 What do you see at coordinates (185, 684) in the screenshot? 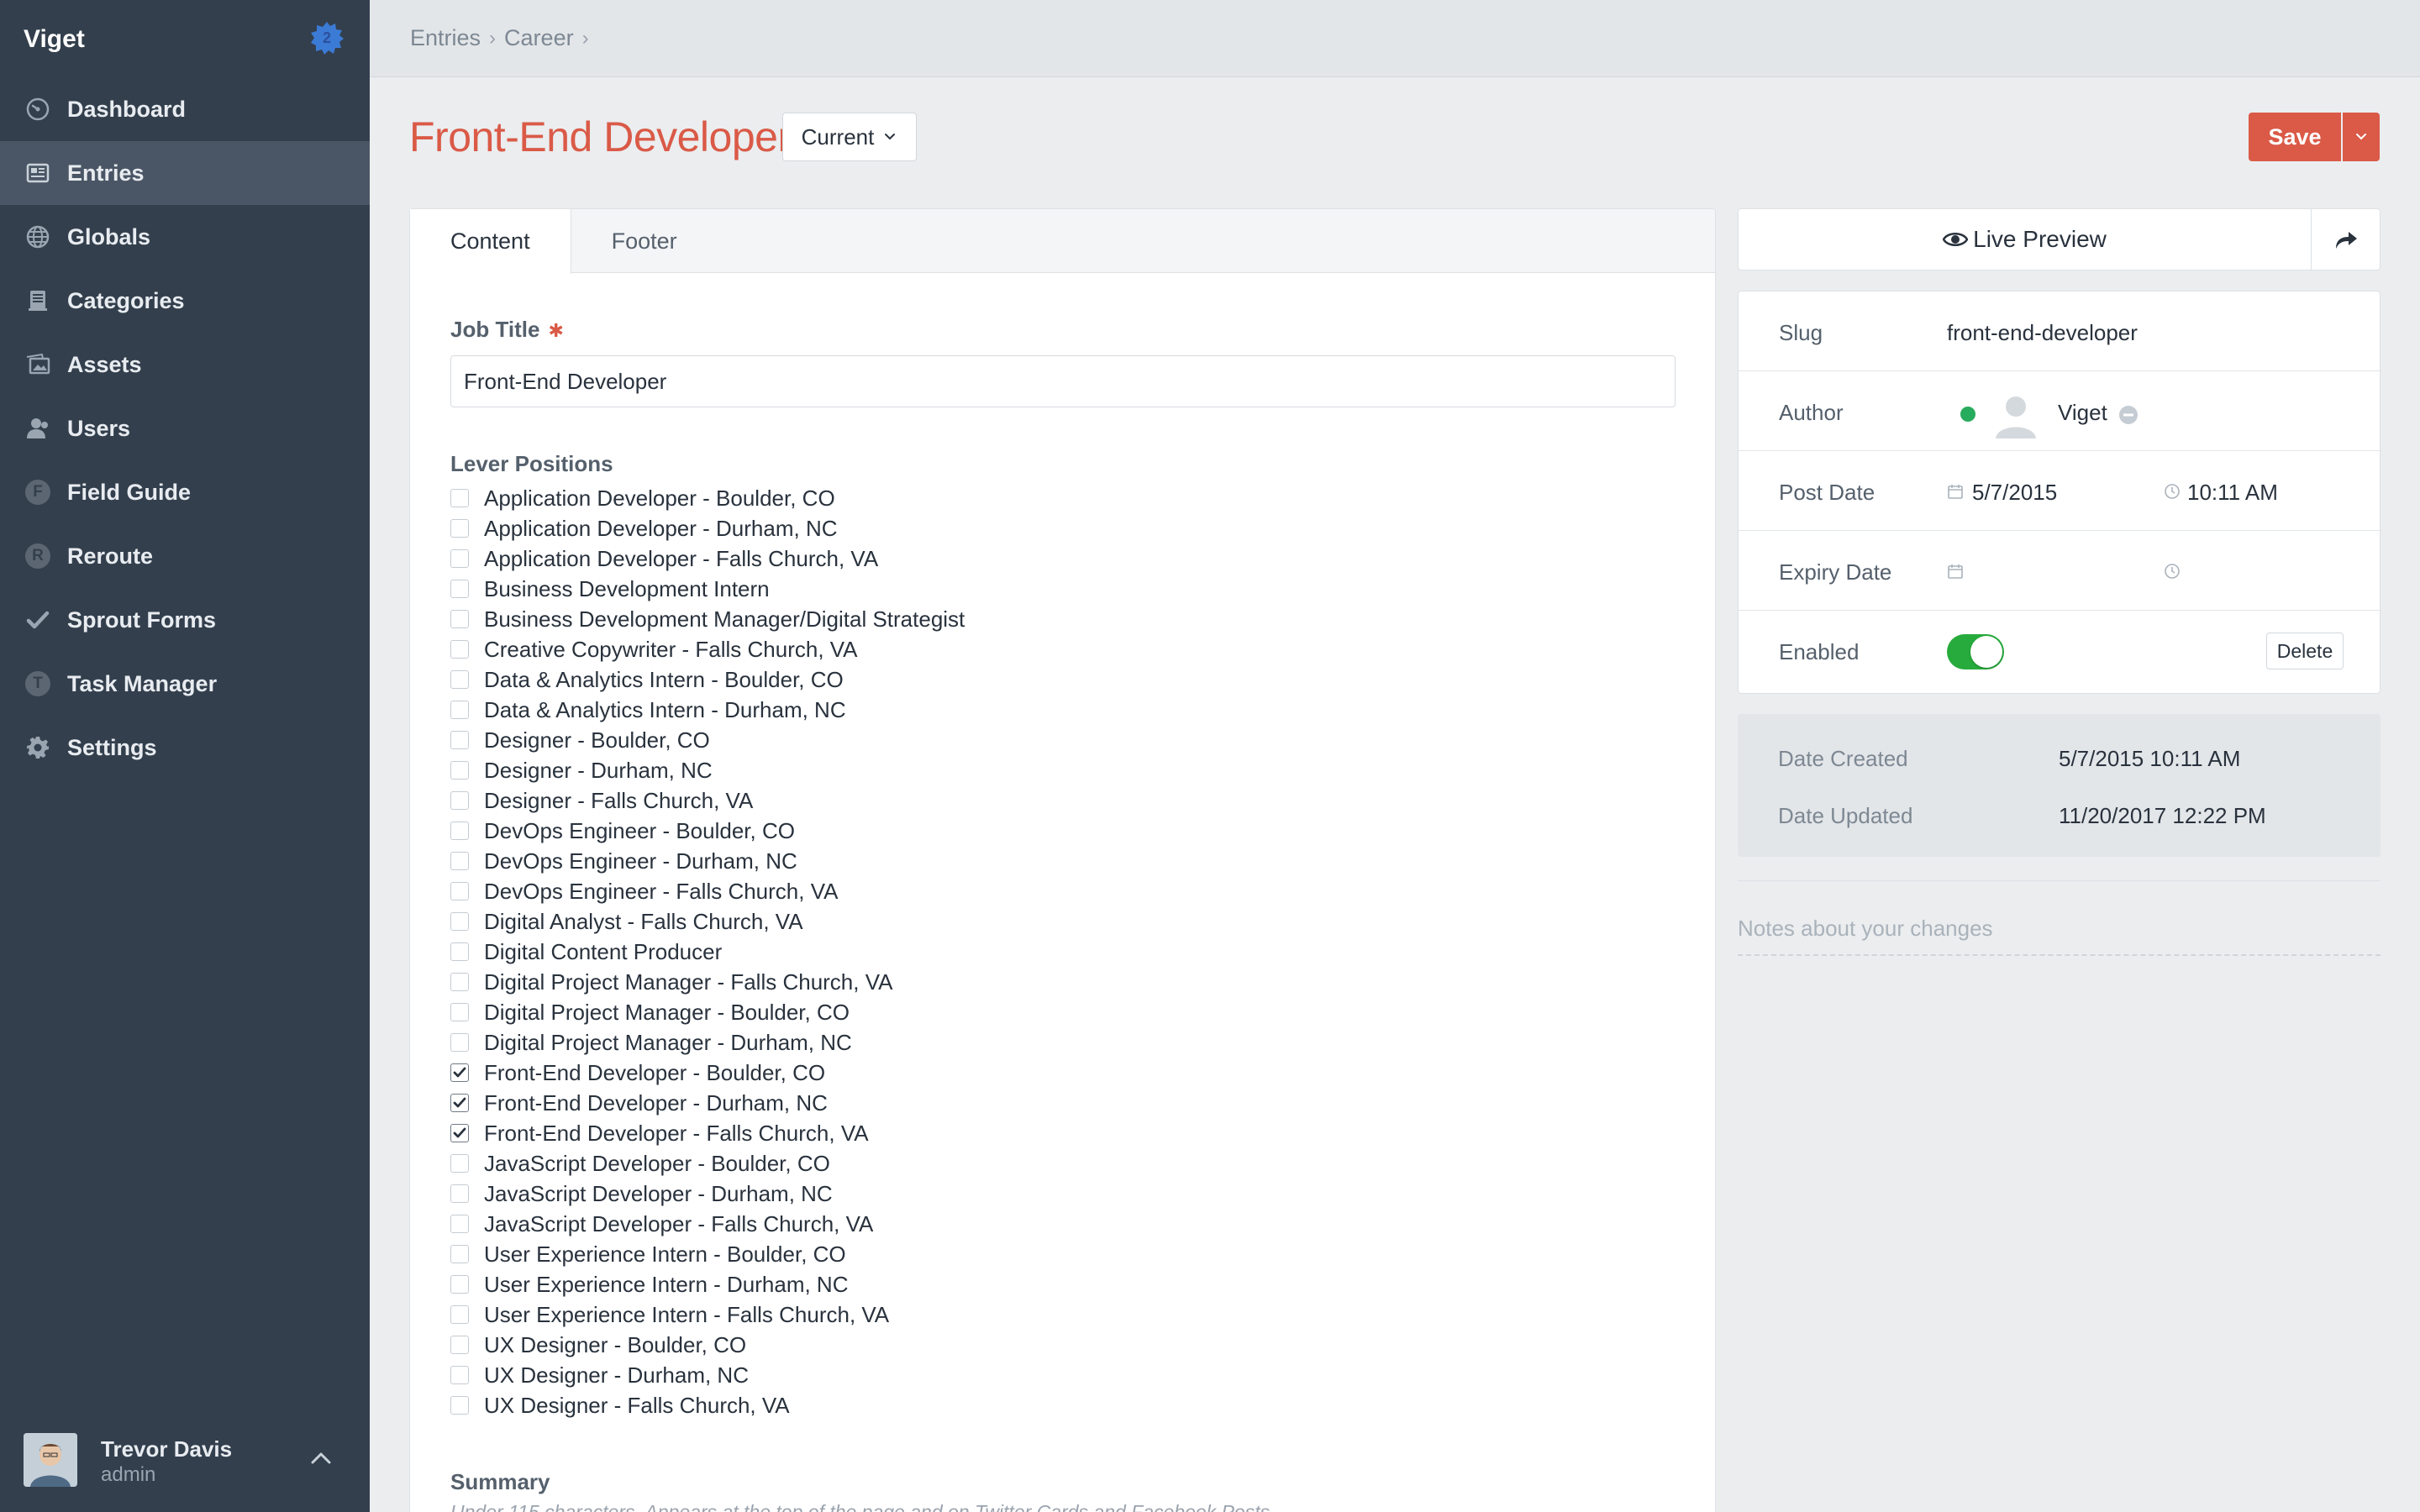
I see `nav-item-task-manager: T Task Manager` at bounding box center [185, 684].